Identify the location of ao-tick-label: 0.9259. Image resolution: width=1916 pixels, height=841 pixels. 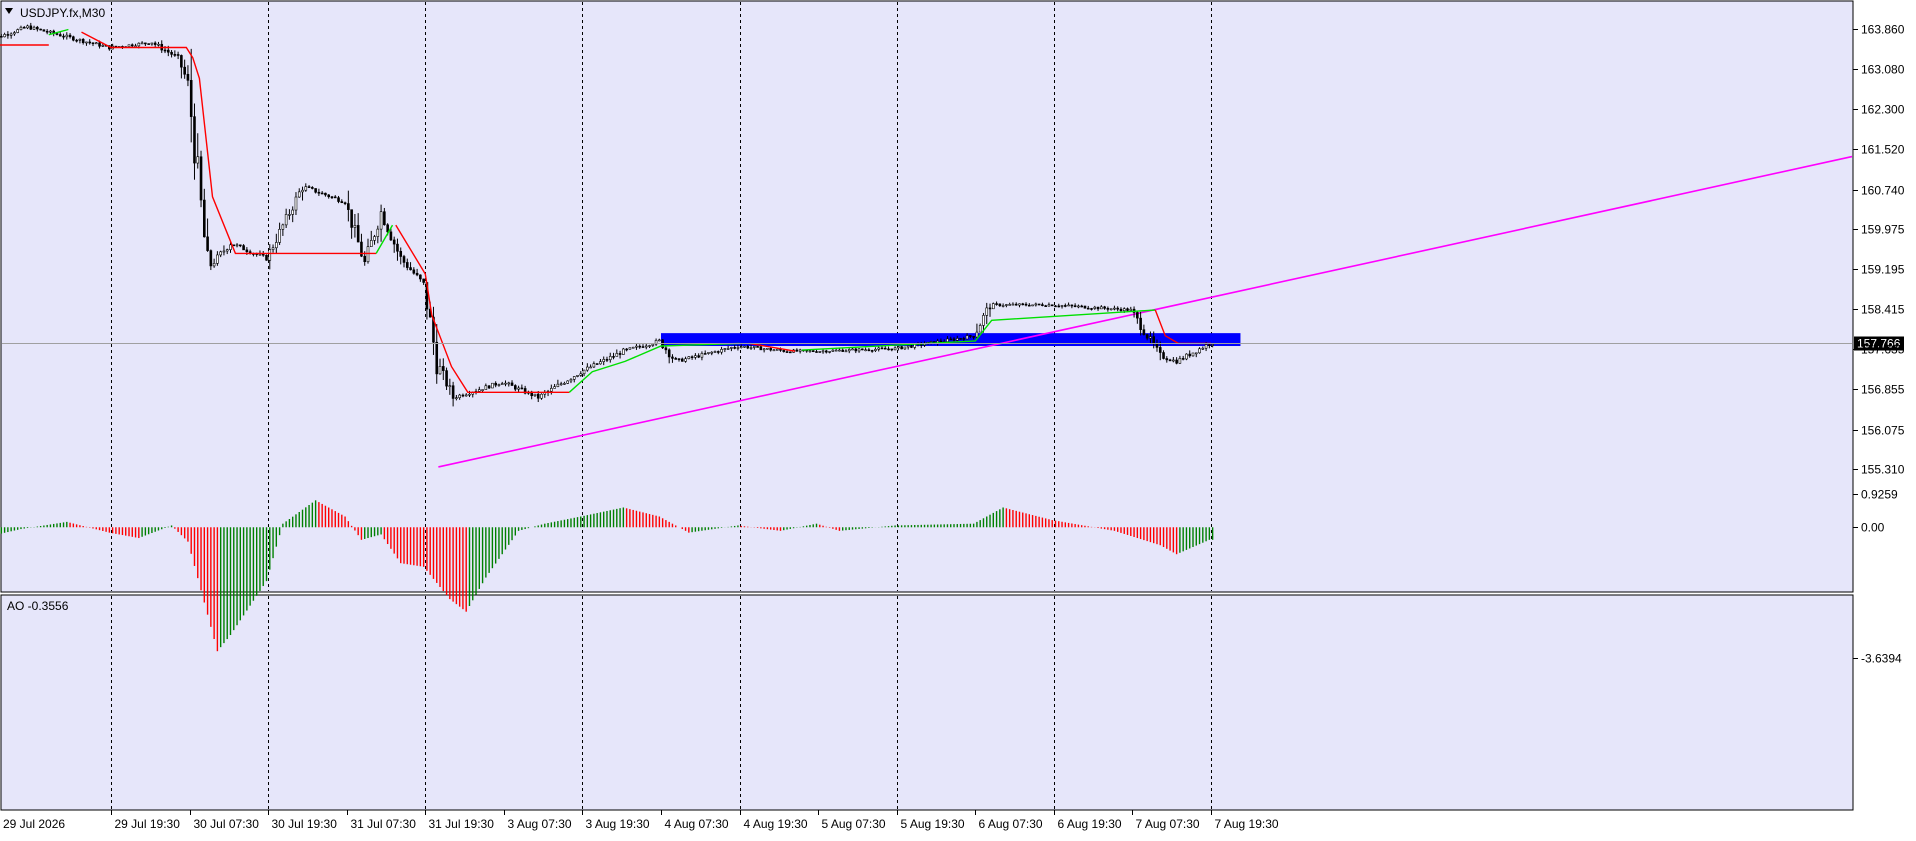
(1879, 495).